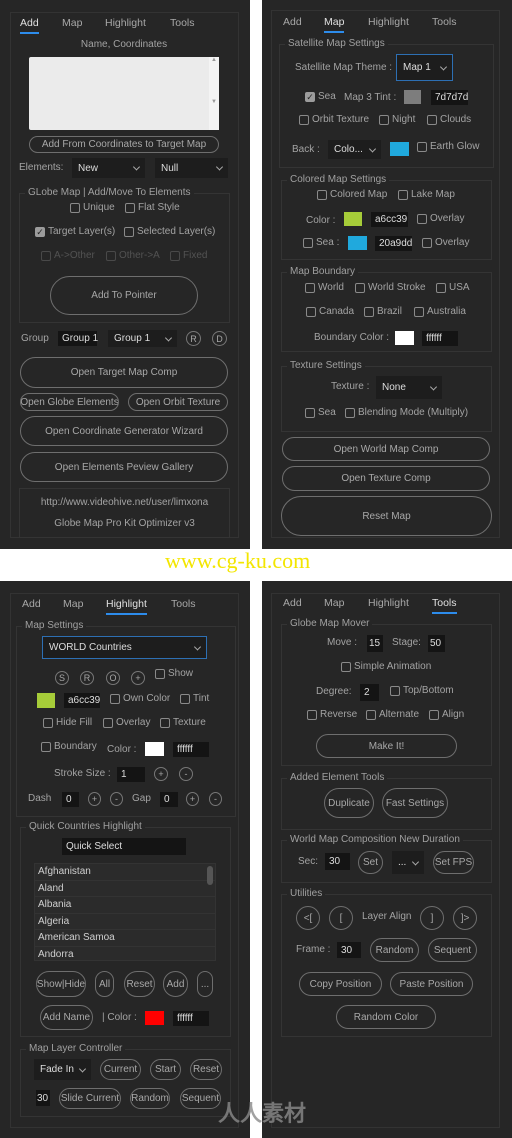 The image size is (512, 1138). Describe the element at coordinates (67, 723) in the screenshot. I see `hide-fill-checkbox: Hide Fill` at that location.